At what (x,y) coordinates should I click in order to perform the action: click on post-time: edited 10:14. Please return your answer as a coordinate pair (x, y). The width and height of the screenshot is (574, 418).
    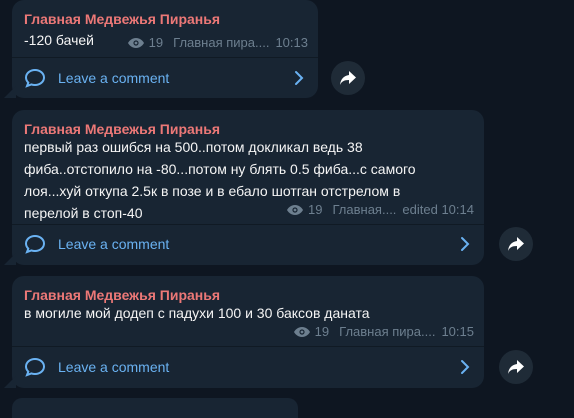
    Looking at the image, I should click on (438, 209).